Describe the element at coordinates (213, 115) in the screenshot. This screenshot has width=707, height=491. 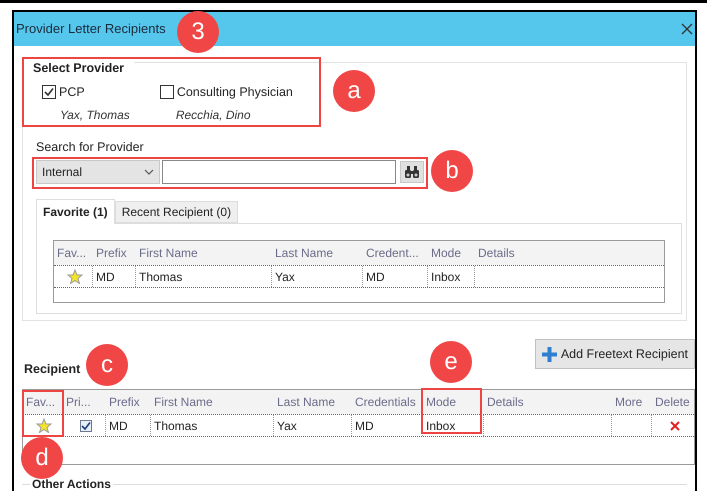
I see `provider-name: Recchia, Dino` at that location.